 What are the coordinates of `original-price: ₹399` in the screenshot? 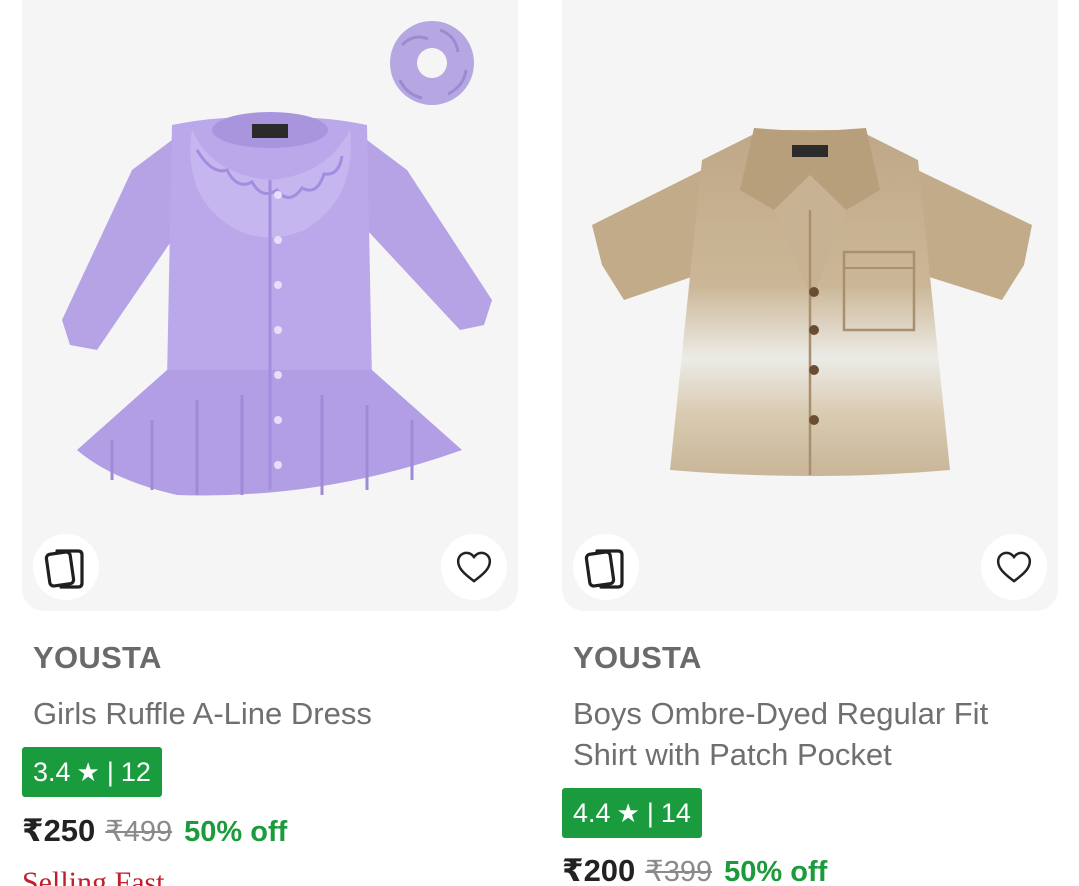 It's located at (679, 871).